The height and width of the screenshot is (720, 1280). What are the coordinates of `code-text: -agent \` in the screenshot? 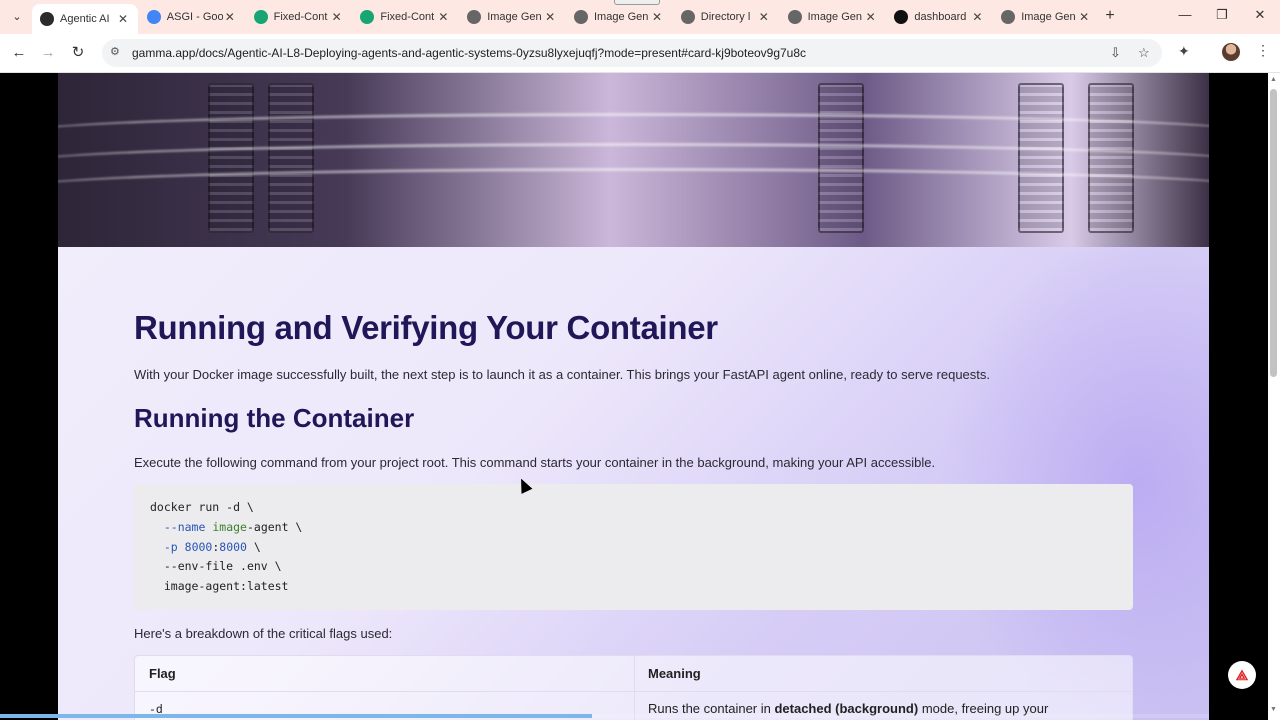 It's located at (274, 526).